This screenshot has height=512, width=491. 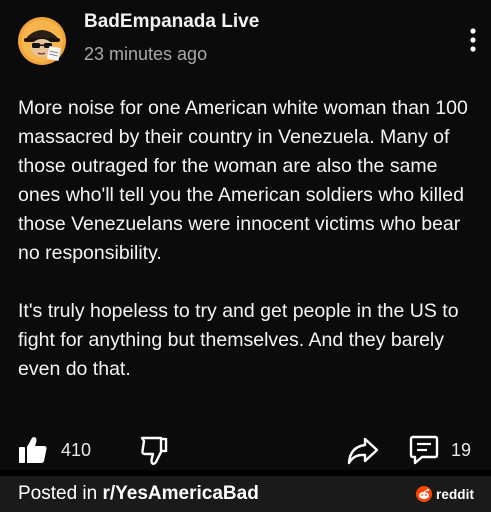 I want to click on thumbs-up-icon, so click(x=33, y=450).